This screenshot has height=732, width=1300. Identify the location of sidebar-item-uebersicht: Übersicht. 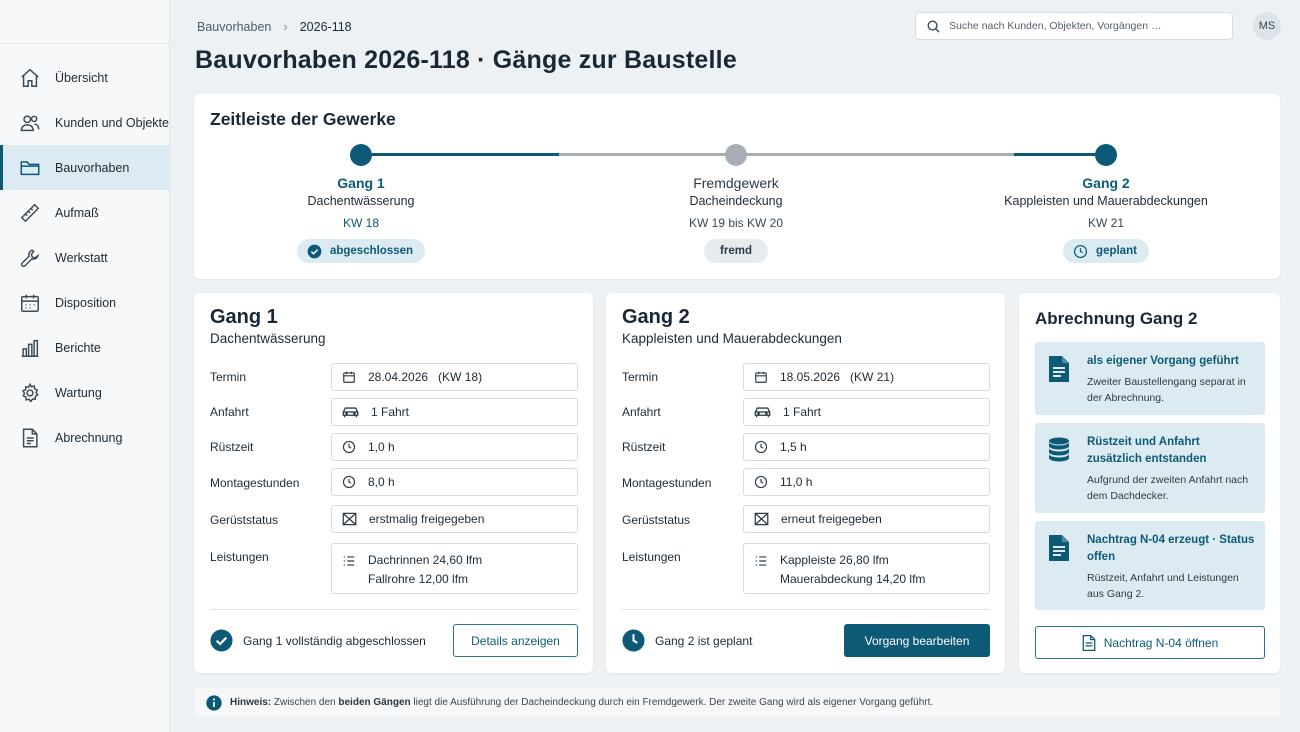
(85, 77).